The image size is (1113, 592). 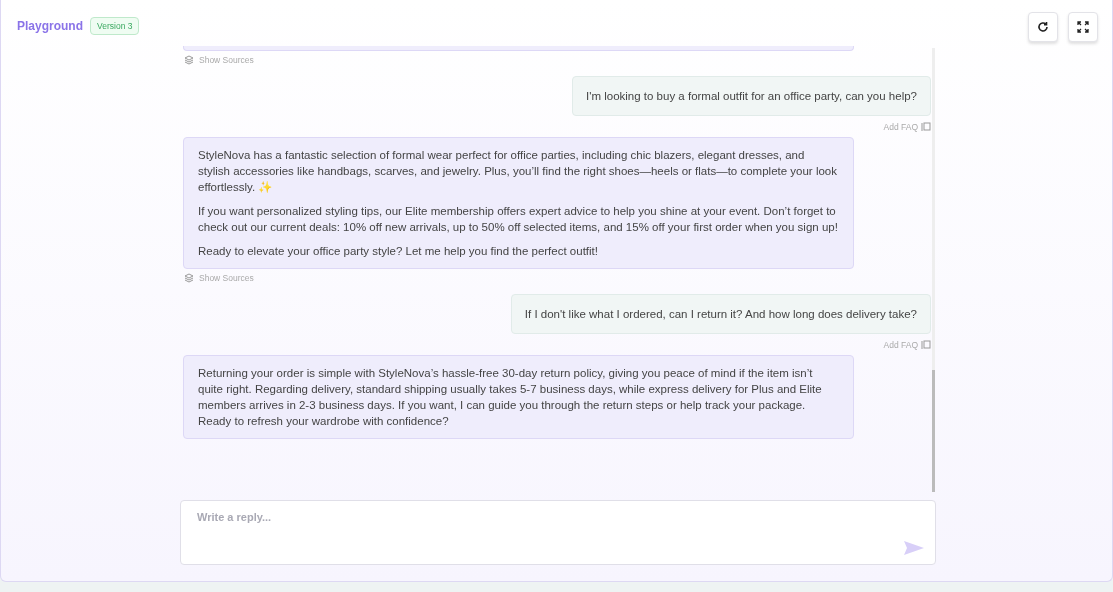 I want to click on refresh-icon, so click(x=1043, y=27).